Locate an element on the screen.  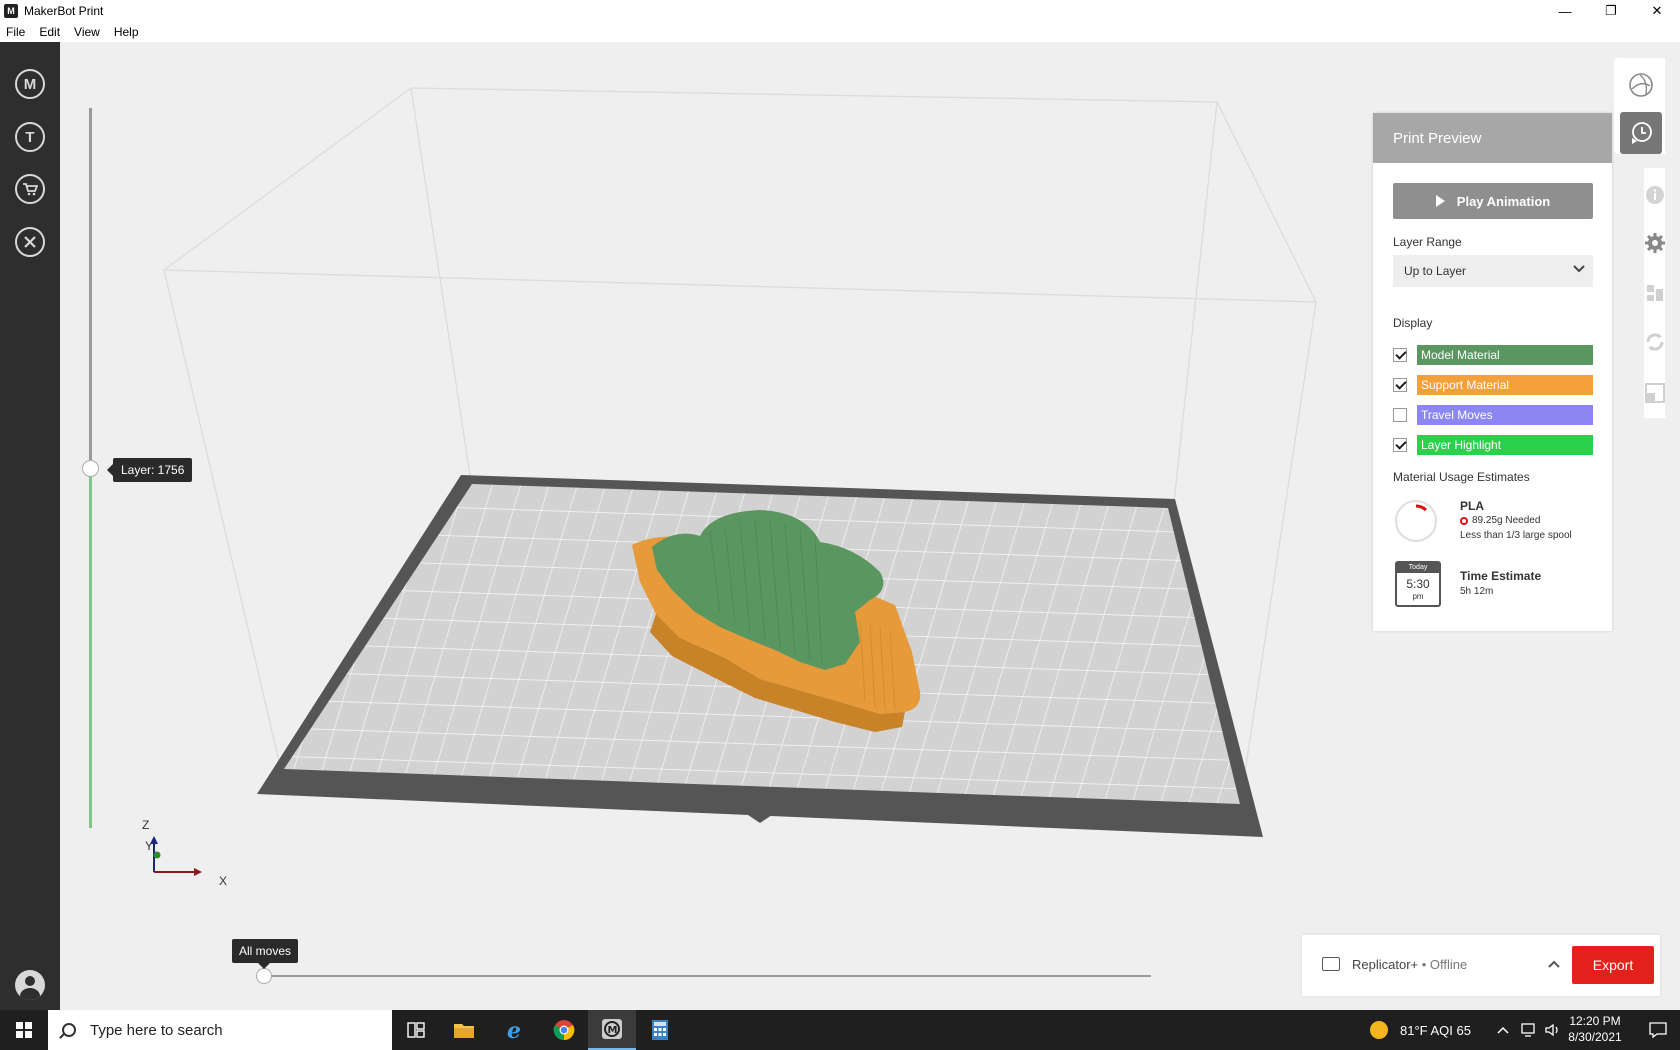
spool-gauge-icon is located at coordinates (1416, 521).